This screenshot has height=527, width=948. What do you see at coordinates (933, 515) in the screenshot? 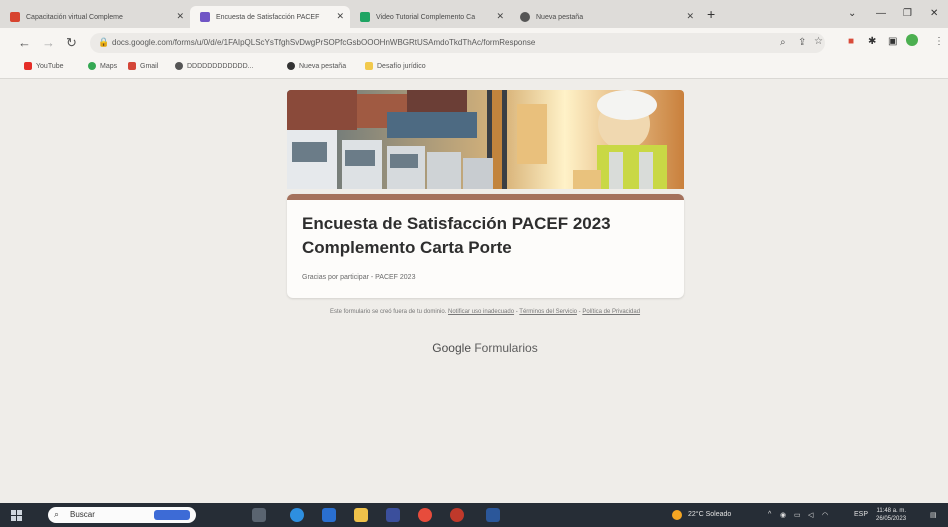
I see `notifications-icon: ▤` at bounding box center [933, 515].